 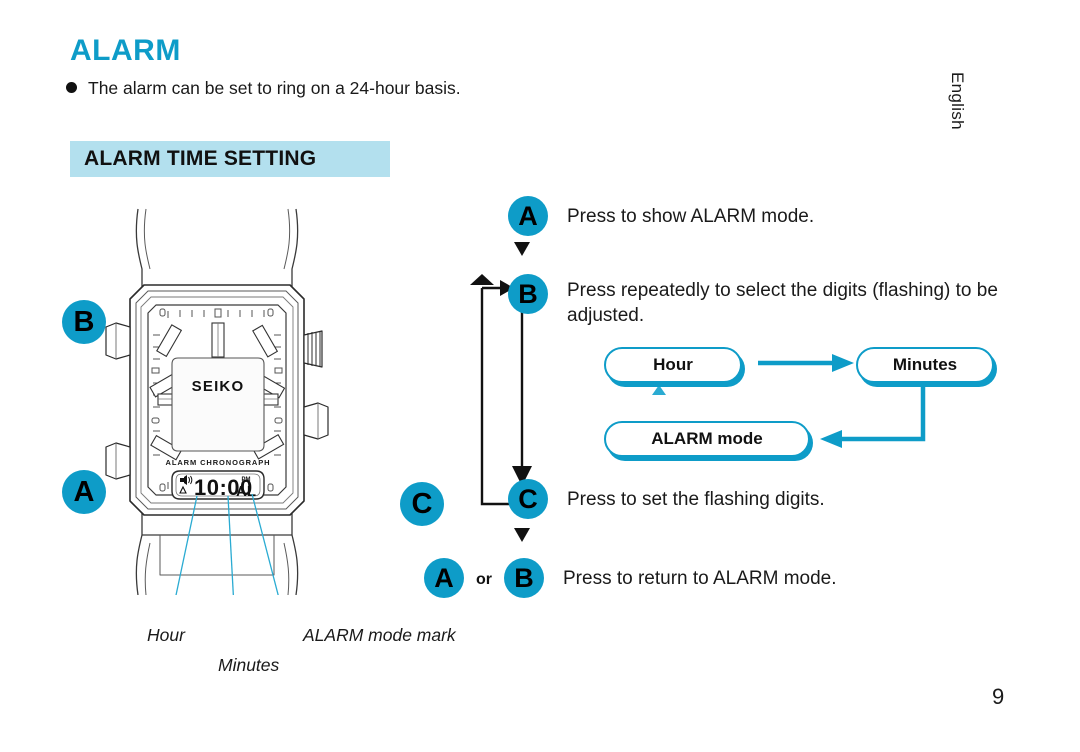 What do you see at coordinates (522, 535) in the screenshot?
I see `arrow-down-c-to-ab` at bounding box center [522, 535].